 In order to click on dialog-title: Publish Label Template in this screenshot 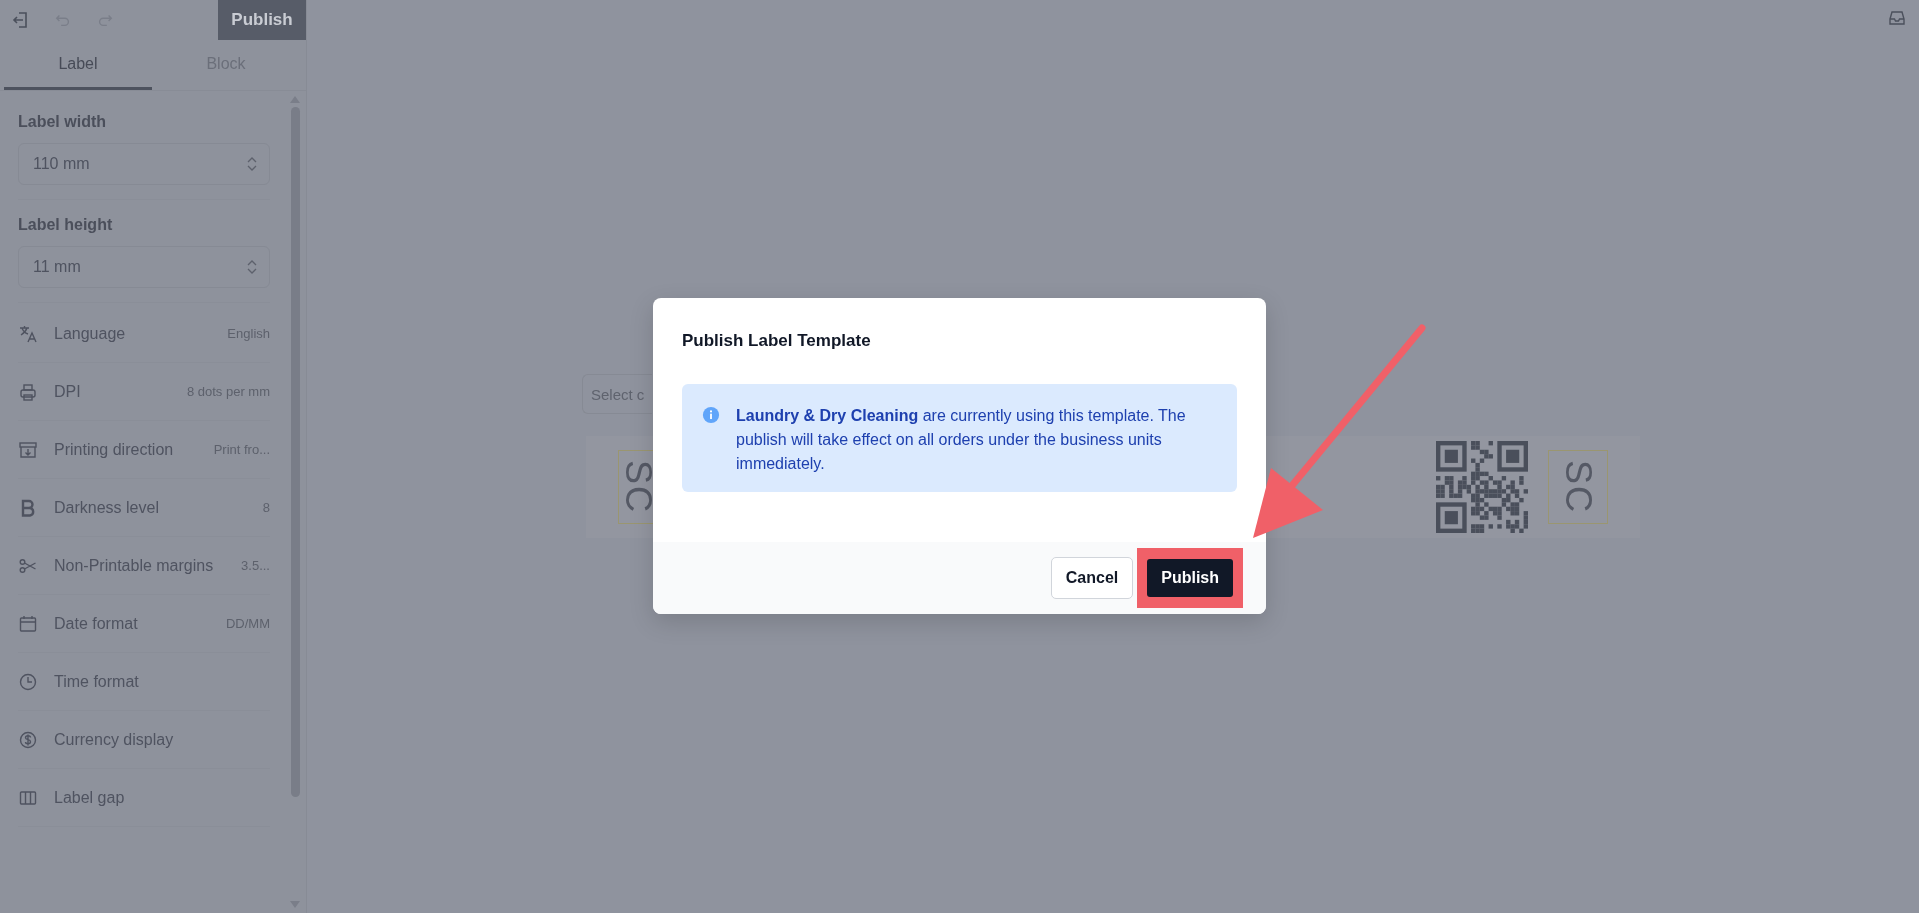, I will do `click(776, 340)`.